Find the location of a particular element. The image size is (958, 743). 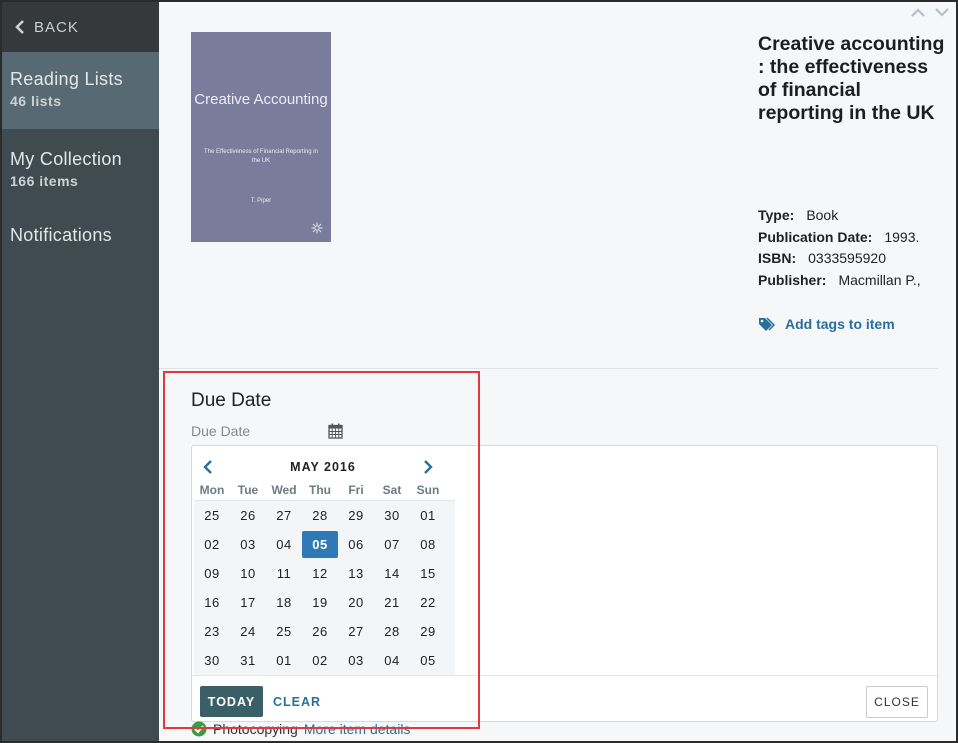

sidebar-item-label: My Collection is located at coordinates (66, 159).